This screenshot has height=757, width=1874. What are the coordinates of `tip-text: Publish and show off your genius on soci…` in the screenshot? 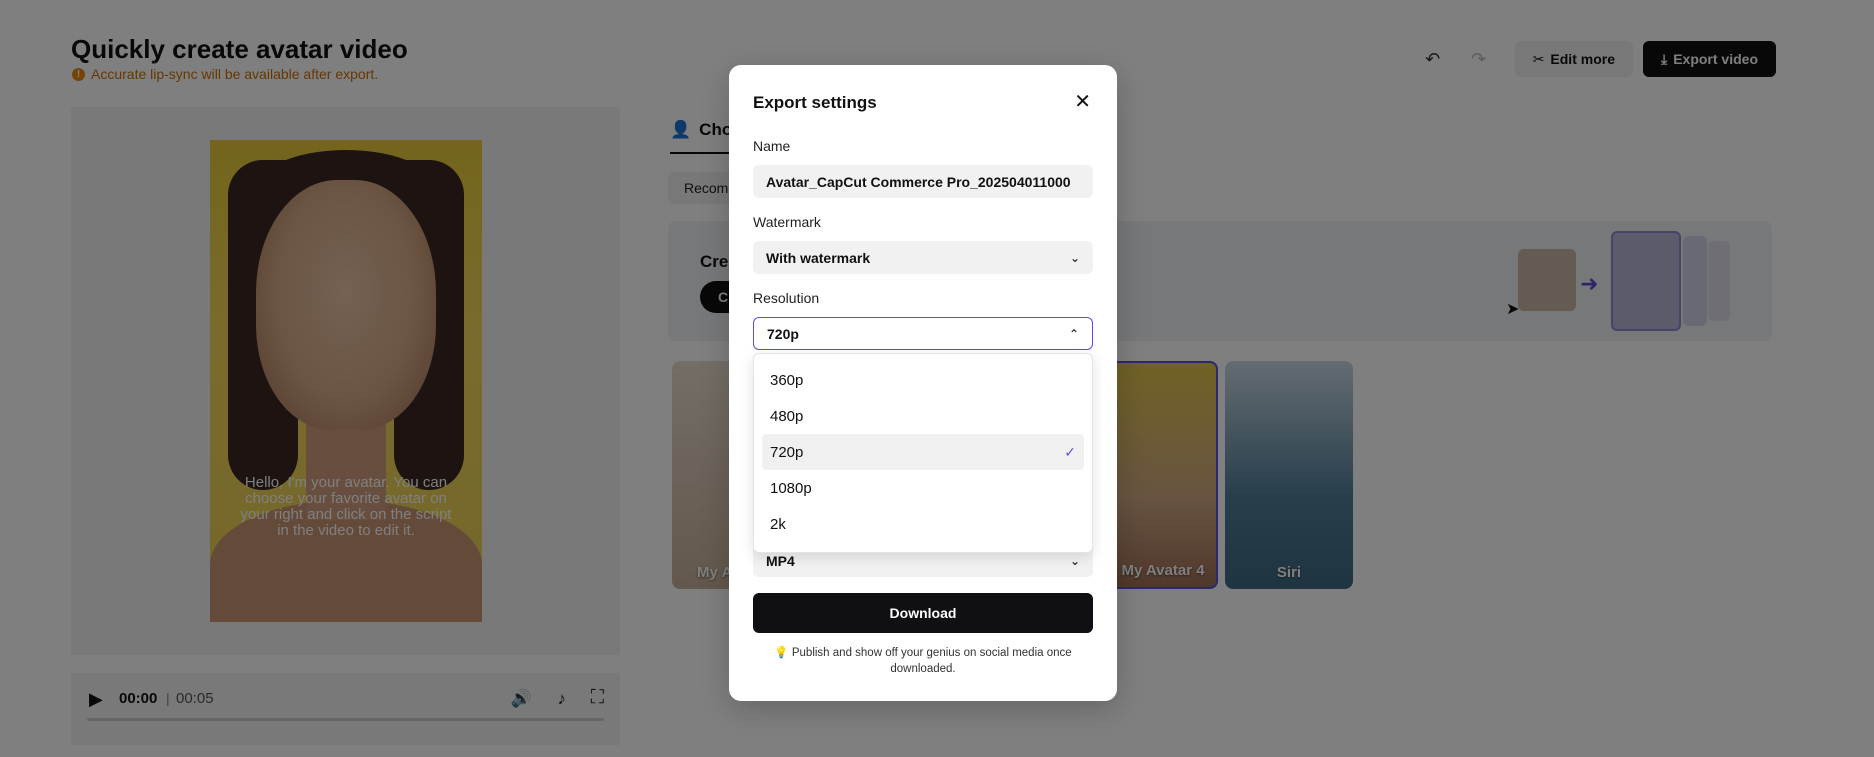 It's located at (931, 661).